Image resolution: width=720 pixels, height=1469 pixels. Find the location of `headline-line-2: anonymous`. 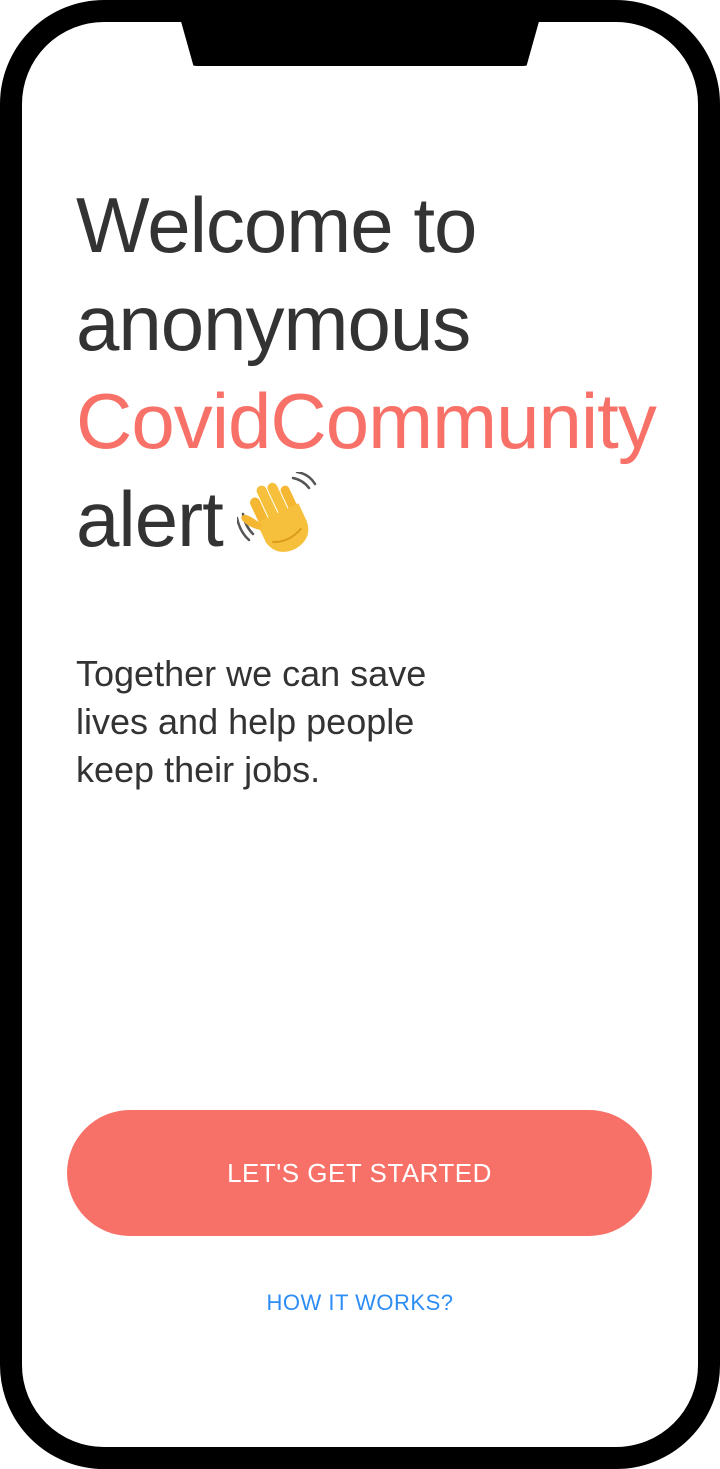

headline-line-2: anonymous is located at coordinates (273, 323).